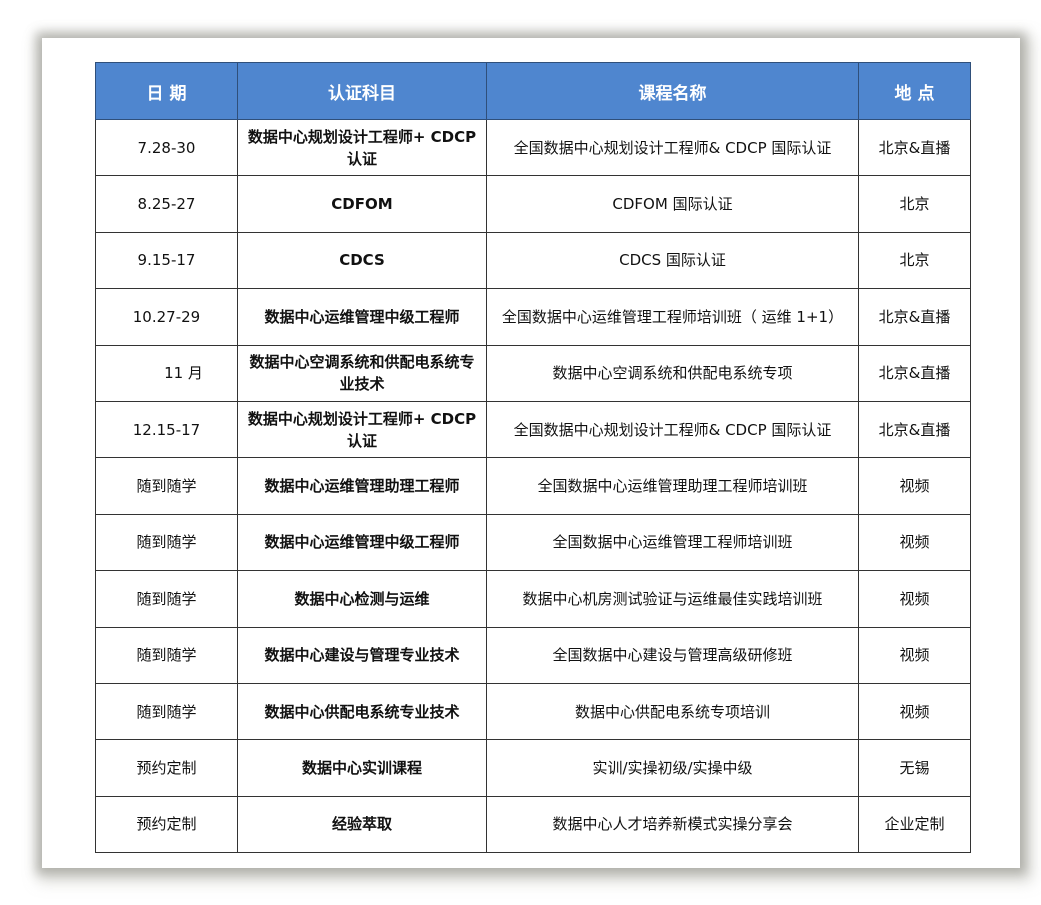  I want to click on cell-course: 全国数据中心建设与管理高级研修班, so click(672, 655).